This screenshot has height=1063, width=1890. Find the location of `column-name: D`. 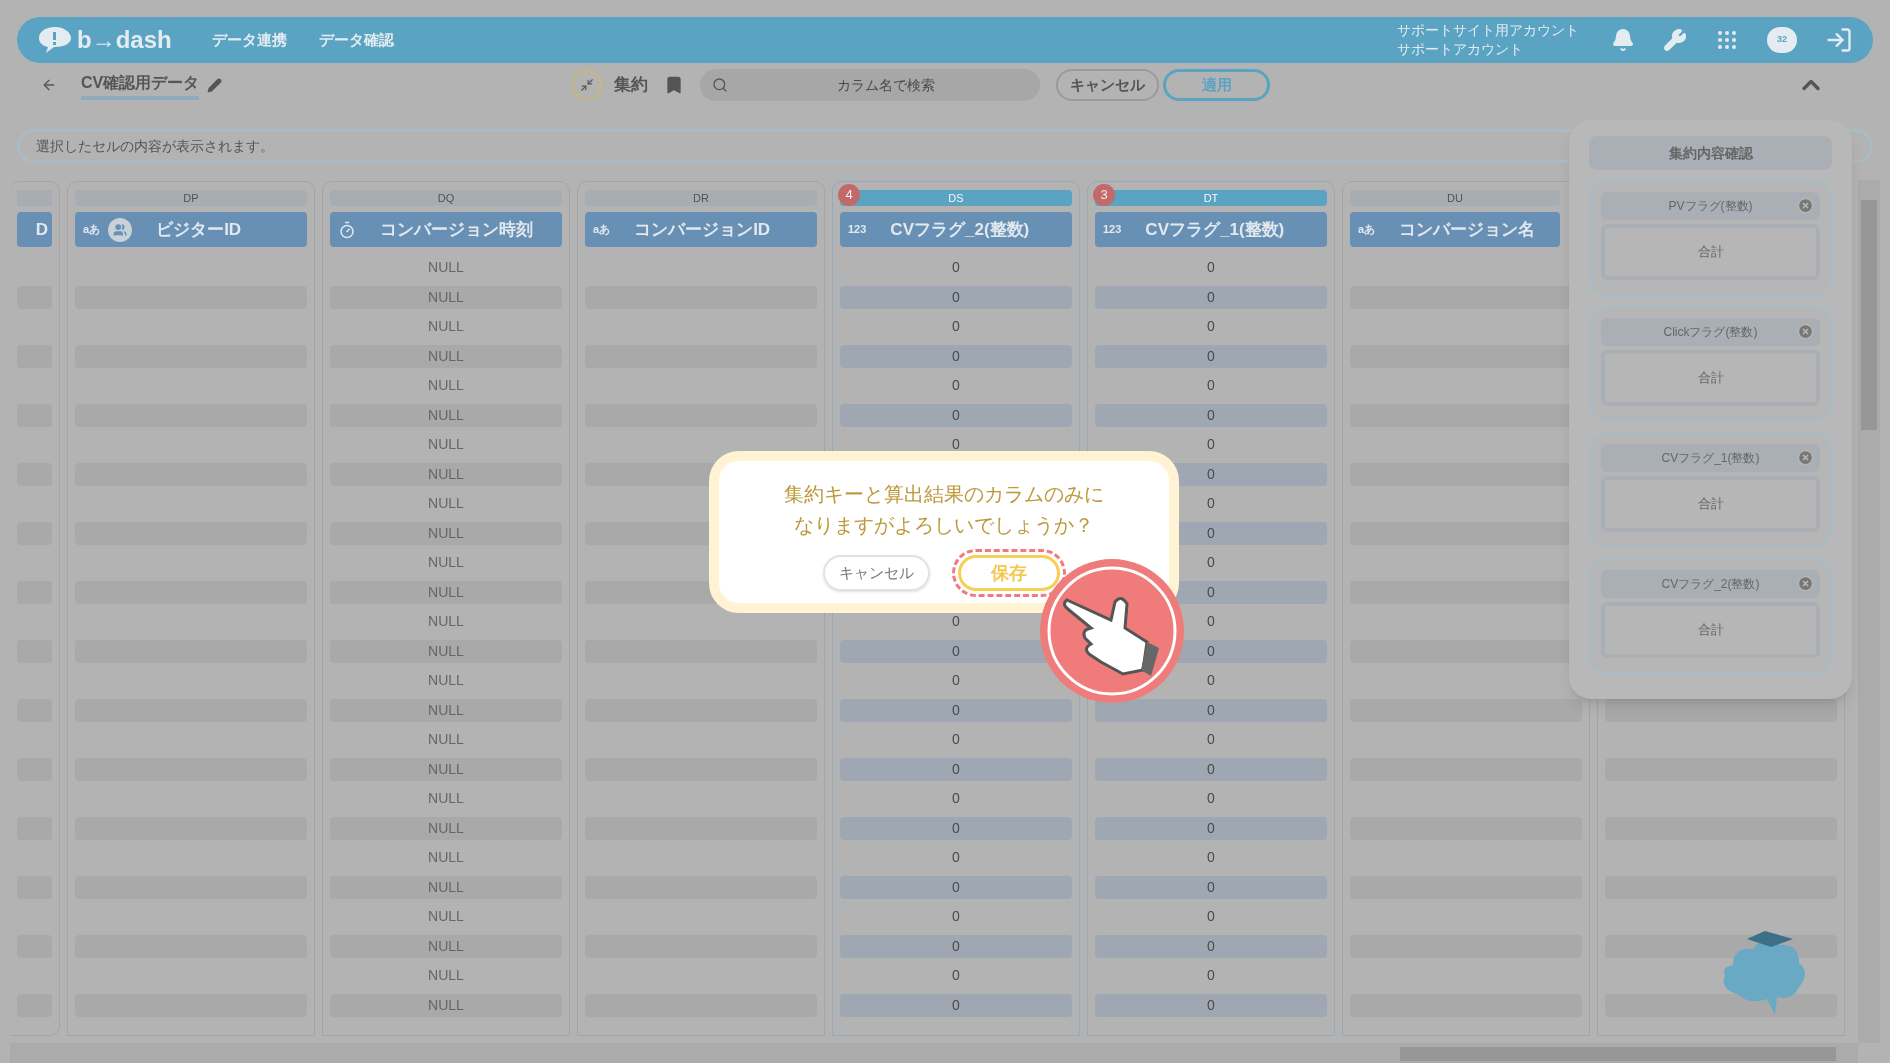

column-name: D is located at coordinates (41, 229).